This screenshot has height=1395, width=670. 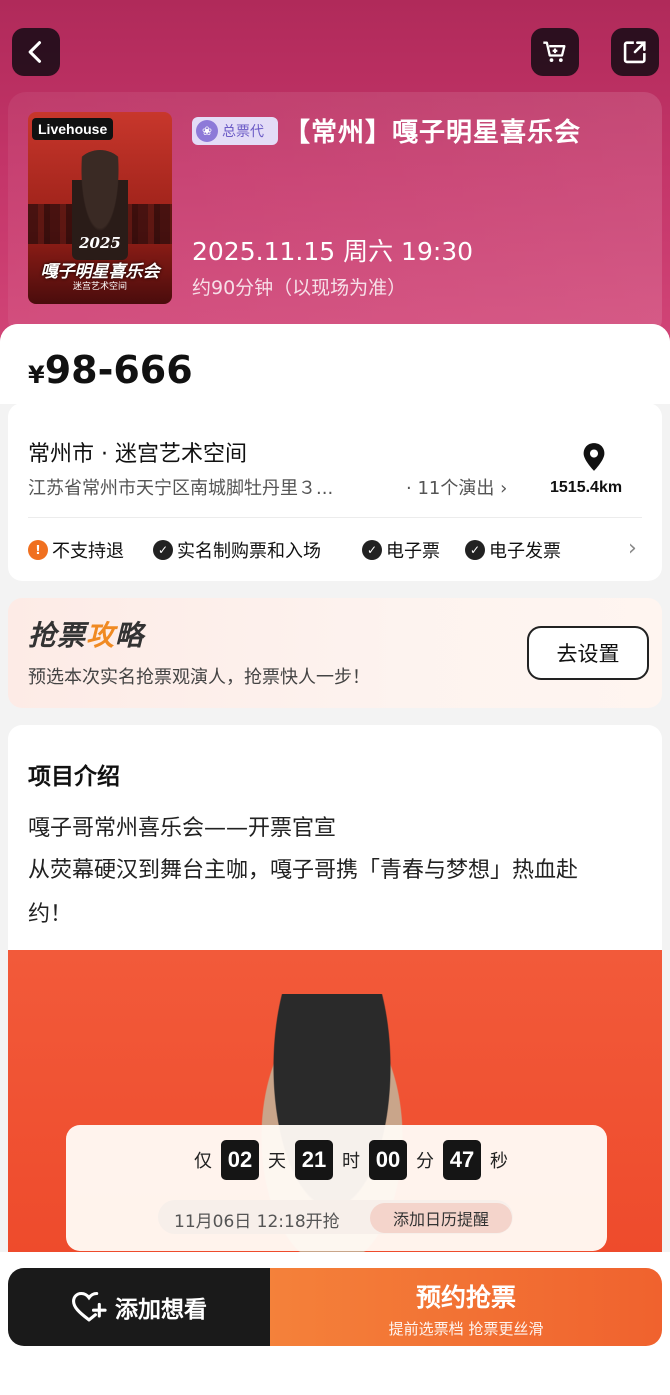 What do you see at coordinates (462, 1160) in the screenshot?
I see `countdown-seconds: 47` at bounding box center [462, 1160].